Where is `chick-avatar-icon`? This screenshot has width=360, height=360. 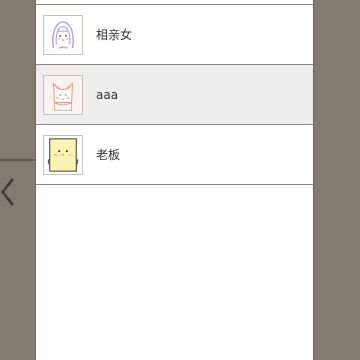
chick-avatar-icon is located at coordinates (63, 154).